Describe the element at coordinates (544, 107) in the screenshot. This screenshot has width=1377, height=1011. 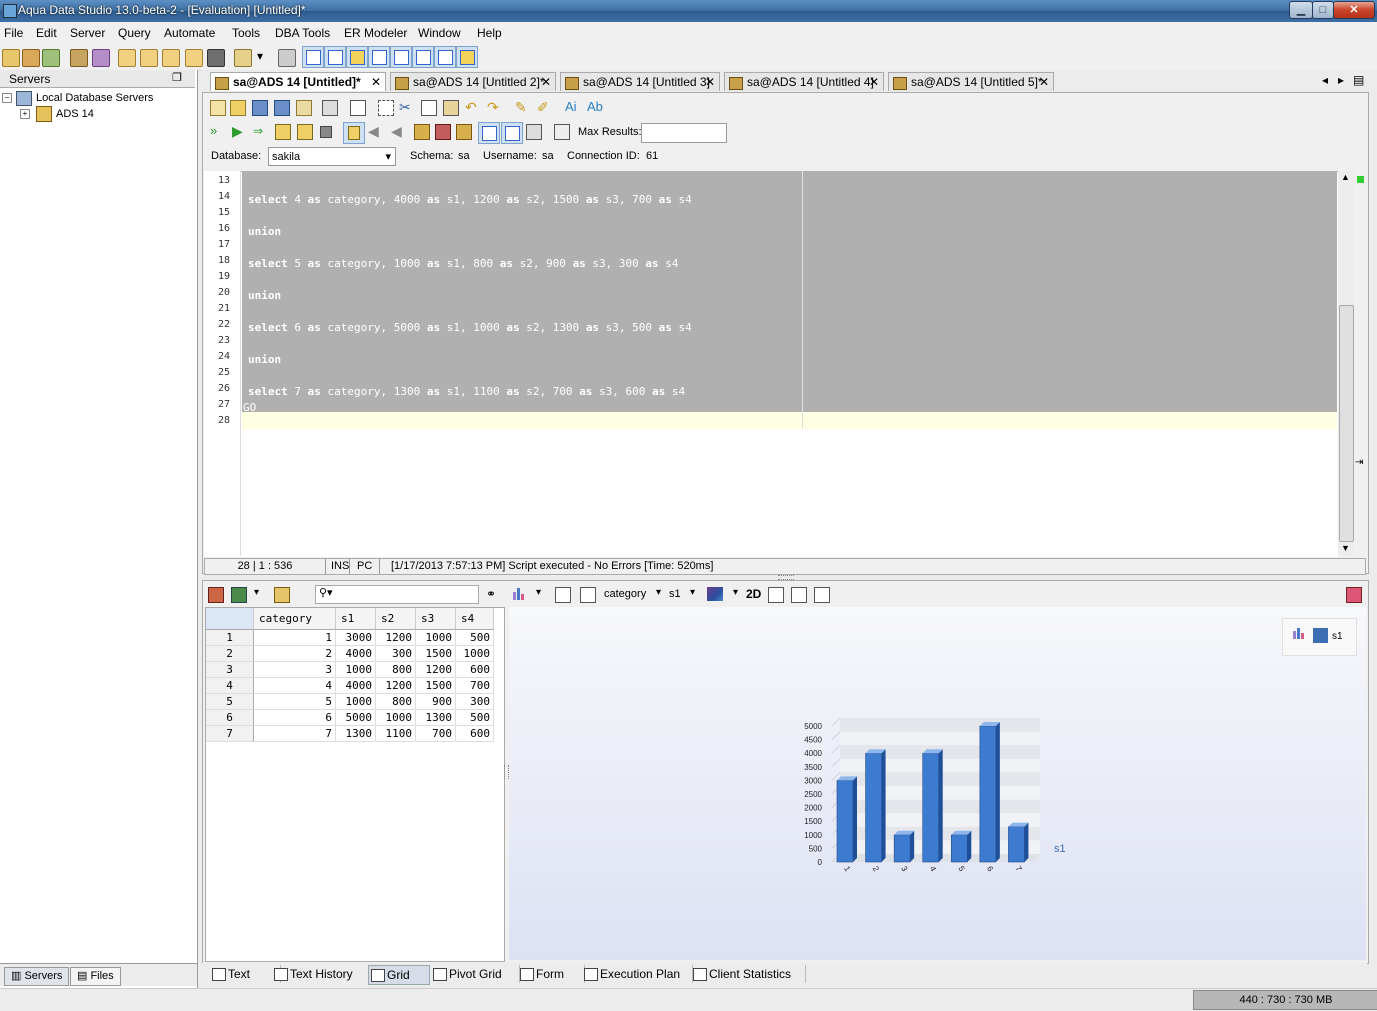
I see `auto-complete-icon: ✐` at that location.